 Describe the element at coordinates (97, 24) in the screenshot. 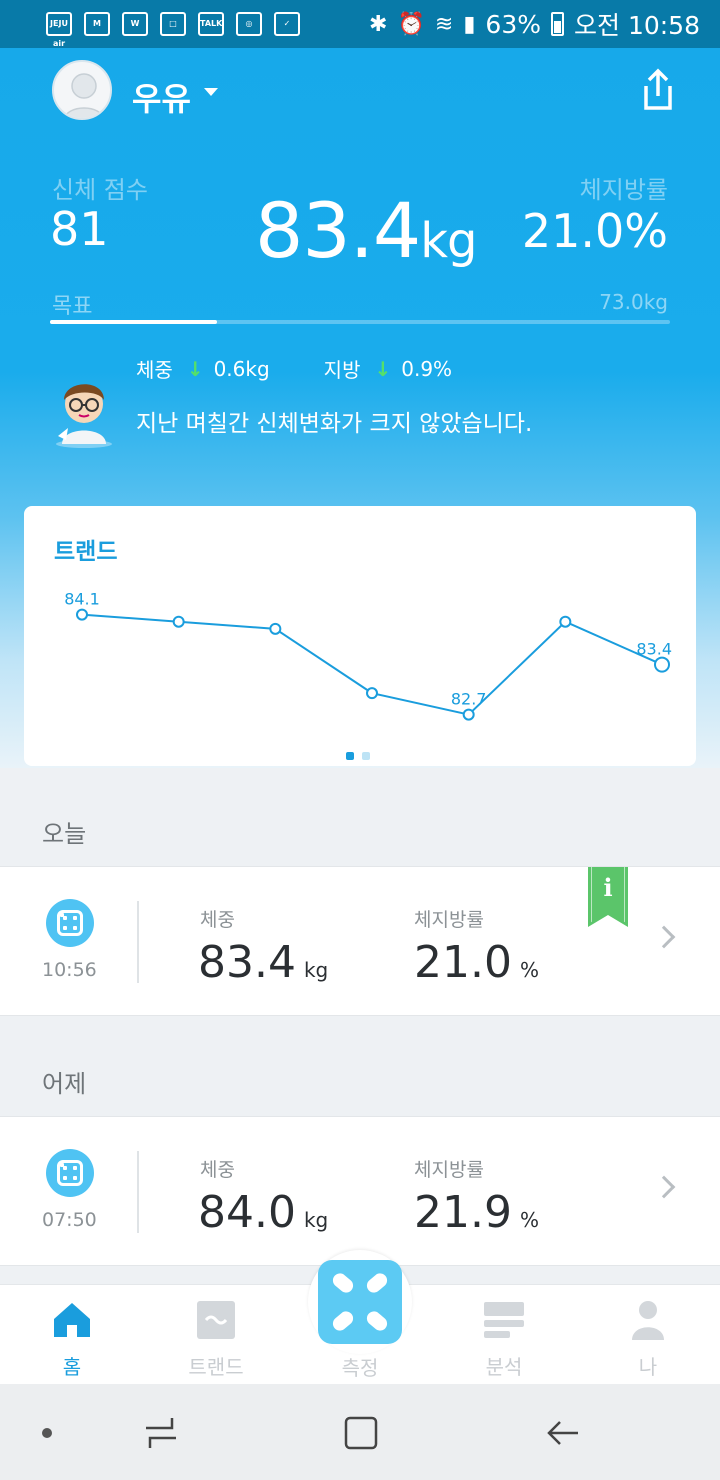

I see `mail-icon: M` at that location.